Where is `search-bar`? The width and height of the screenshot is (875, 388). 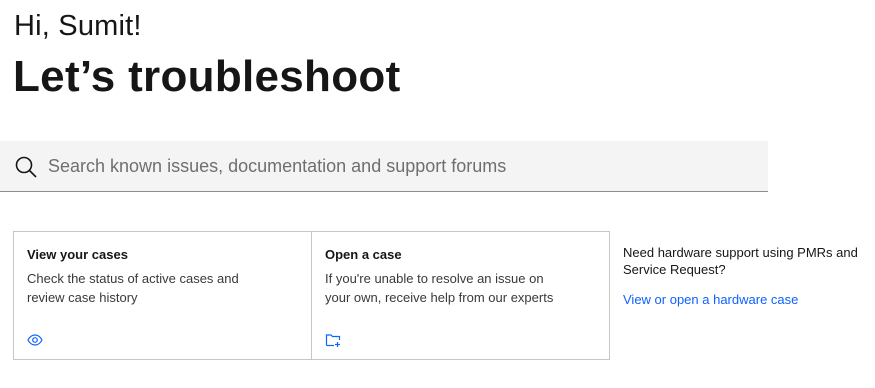 search-bar is located at coordinates (384, 166).